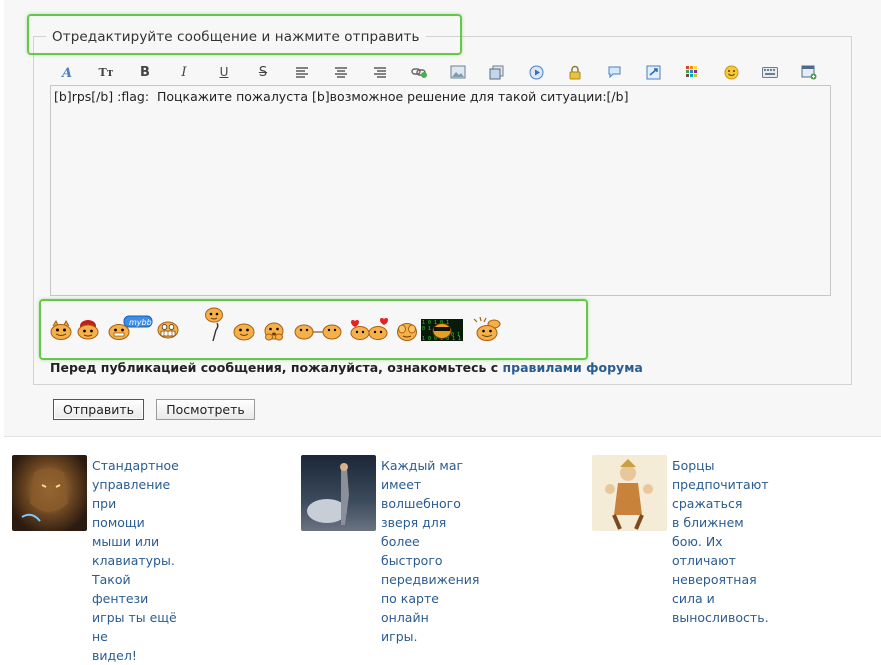  What do you see at coordinates (809, 72) in the screenshot?
I see `add-table-icon` at bounding box center [809, 72].